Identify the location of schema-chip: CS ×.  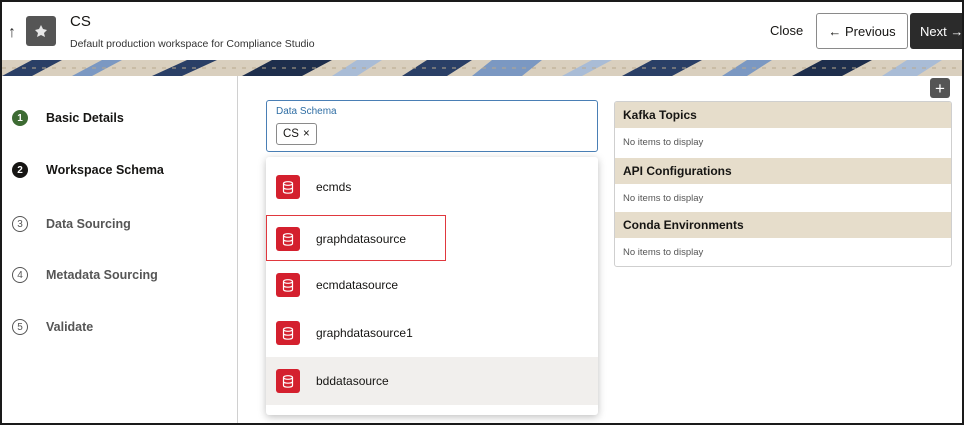
(296, 134).